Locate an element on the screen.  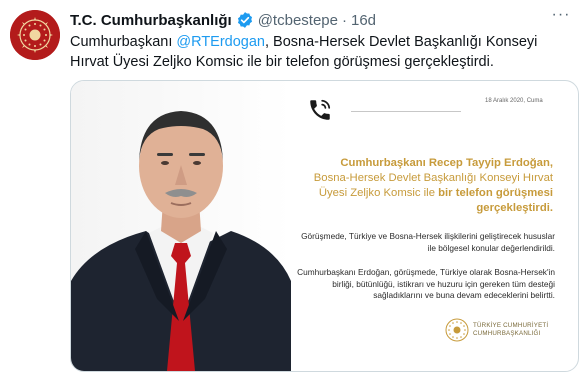
presidential-seal-avatar is located at coordinates (35, 35).